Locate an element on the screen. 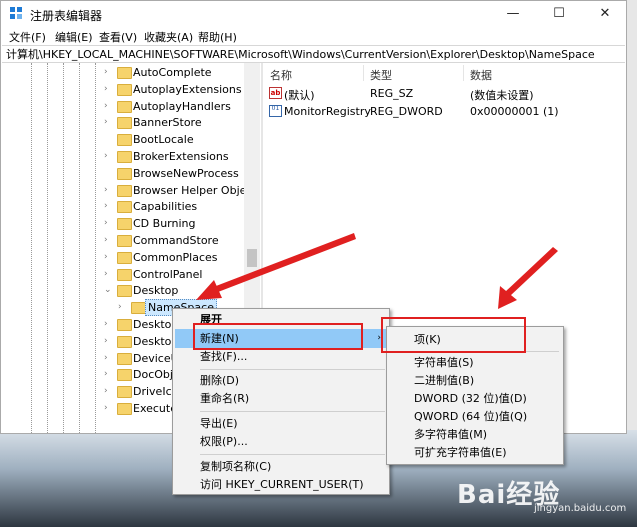 The height and width of the screenshot is (527, 637). annotation-arrows is located at coordinates (377, 271).